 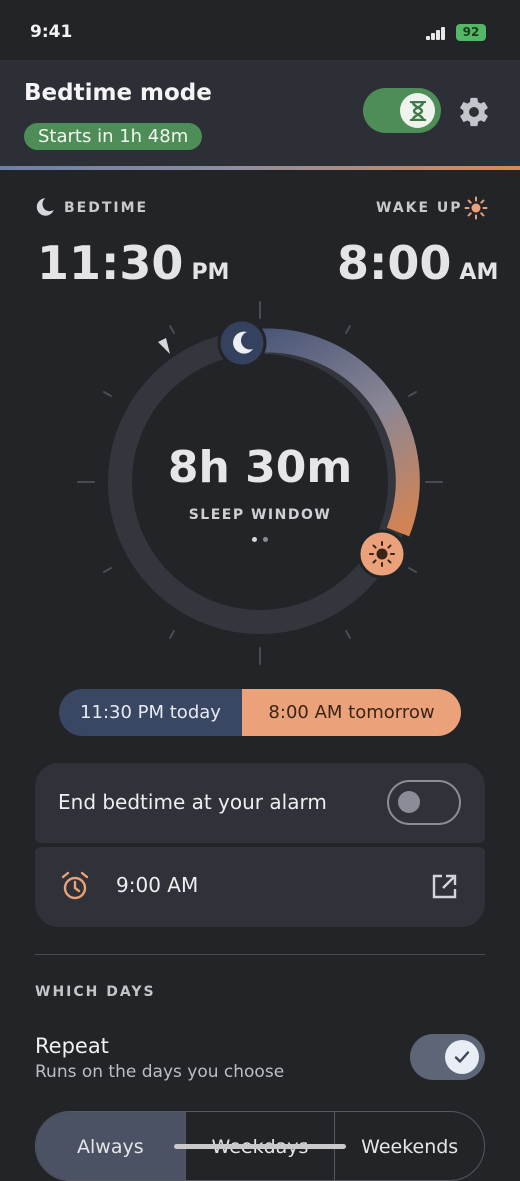 I want to click on gear-icon, so click(x=474, y=112).